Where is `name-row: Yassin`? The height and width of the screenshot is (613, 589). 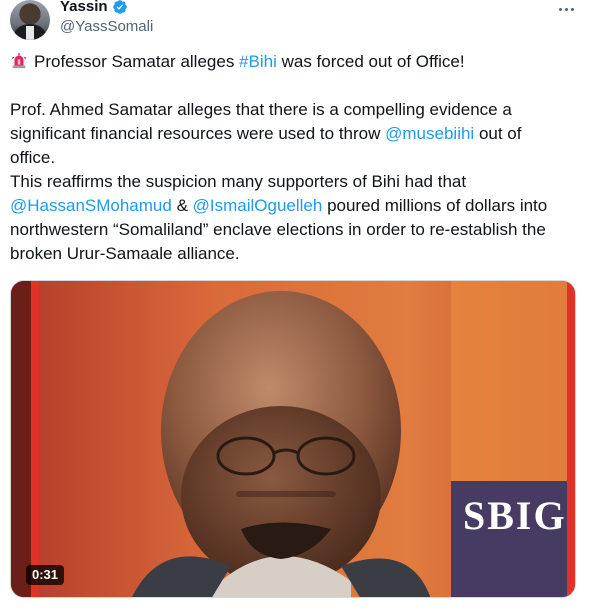 name-row: Yassin is located at coordinates (94, 8).